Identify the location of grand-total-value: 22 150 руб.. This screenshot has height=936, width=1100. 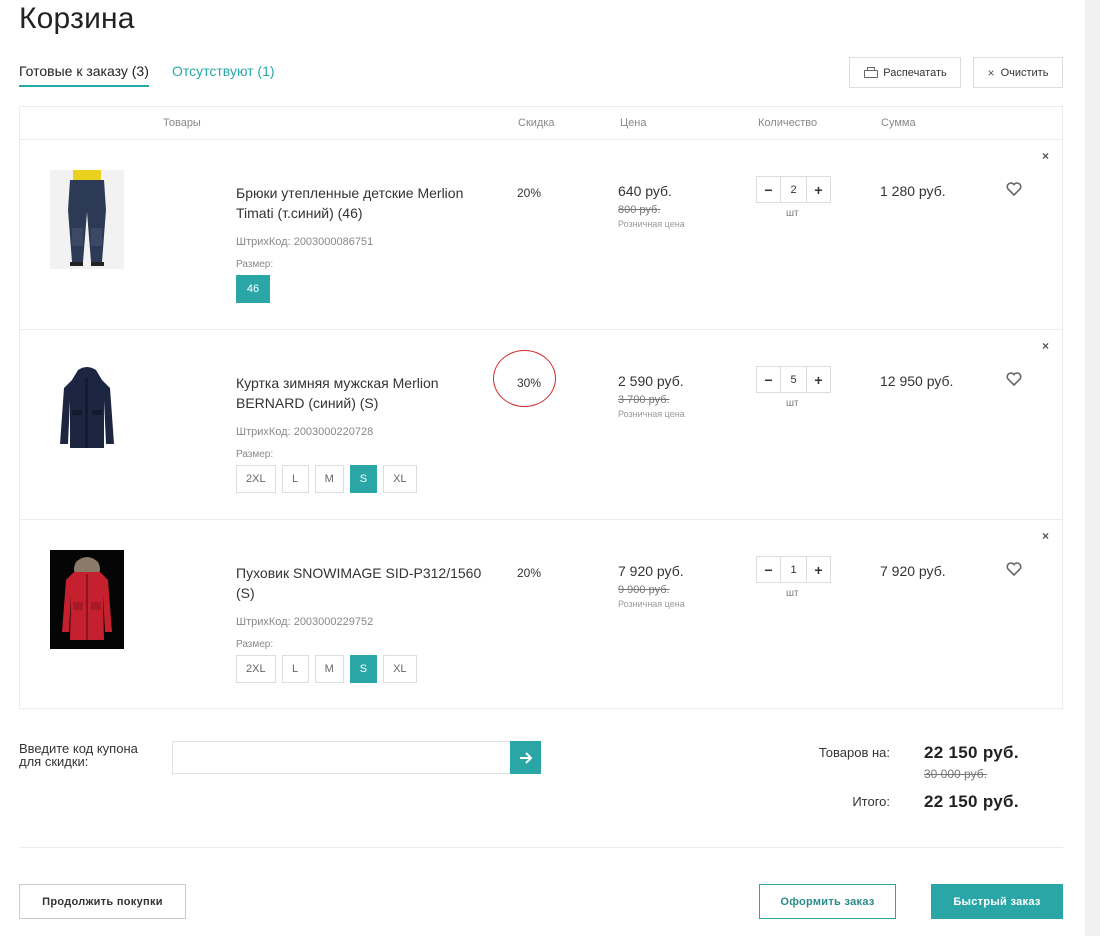
(971, 801).